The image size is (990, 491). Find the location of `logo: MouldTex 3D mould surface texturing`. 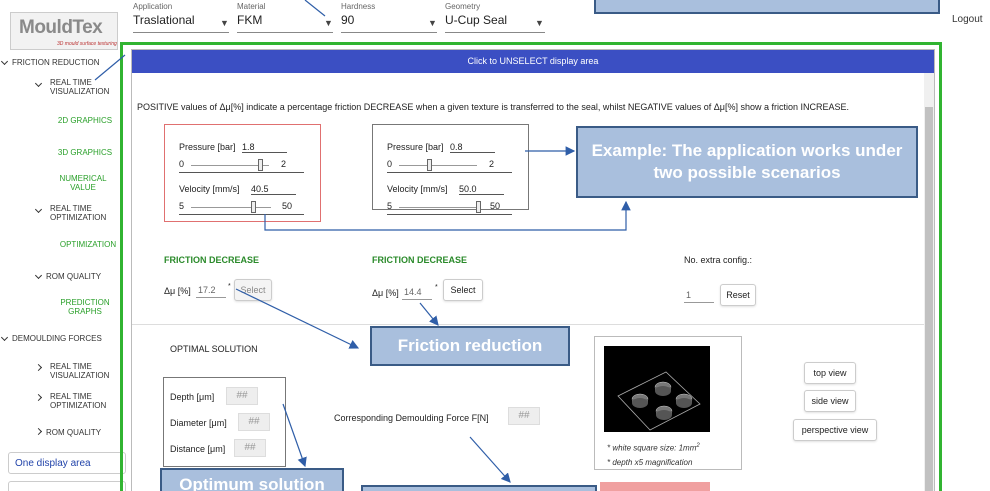

logo: MouldTex 3D mould surface texturing is located at coordinates (64, 31).